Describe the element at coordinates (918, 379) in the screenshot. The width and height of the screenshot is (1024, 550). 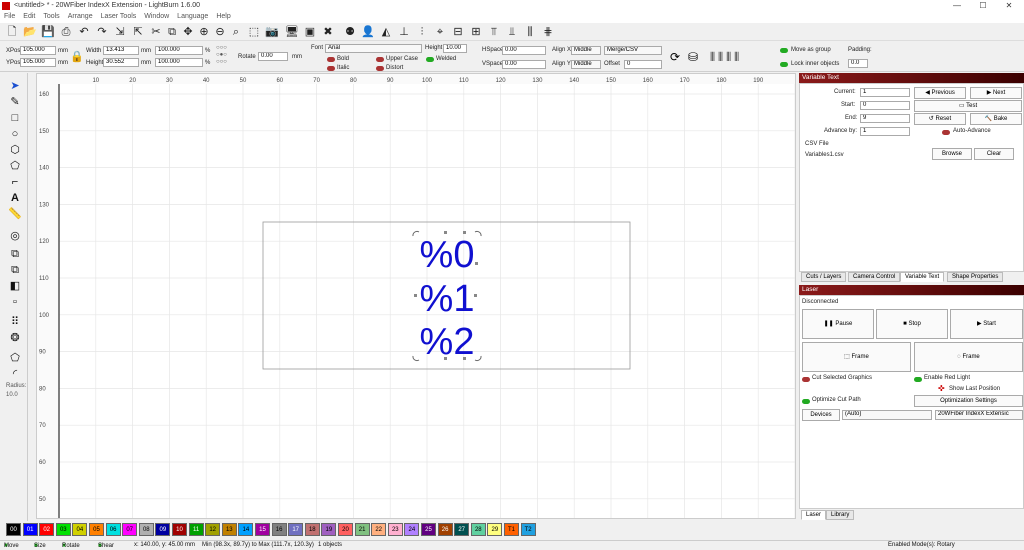
I see `red-light-toggle` at that location.